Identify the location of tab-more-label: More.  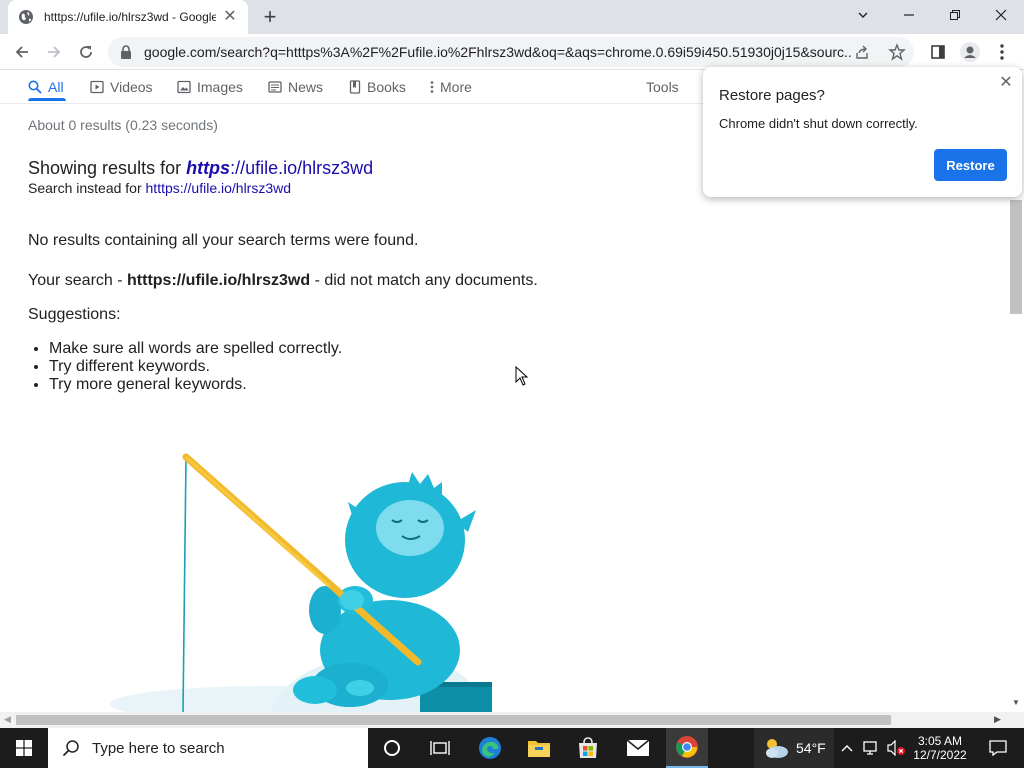
(456, 87).